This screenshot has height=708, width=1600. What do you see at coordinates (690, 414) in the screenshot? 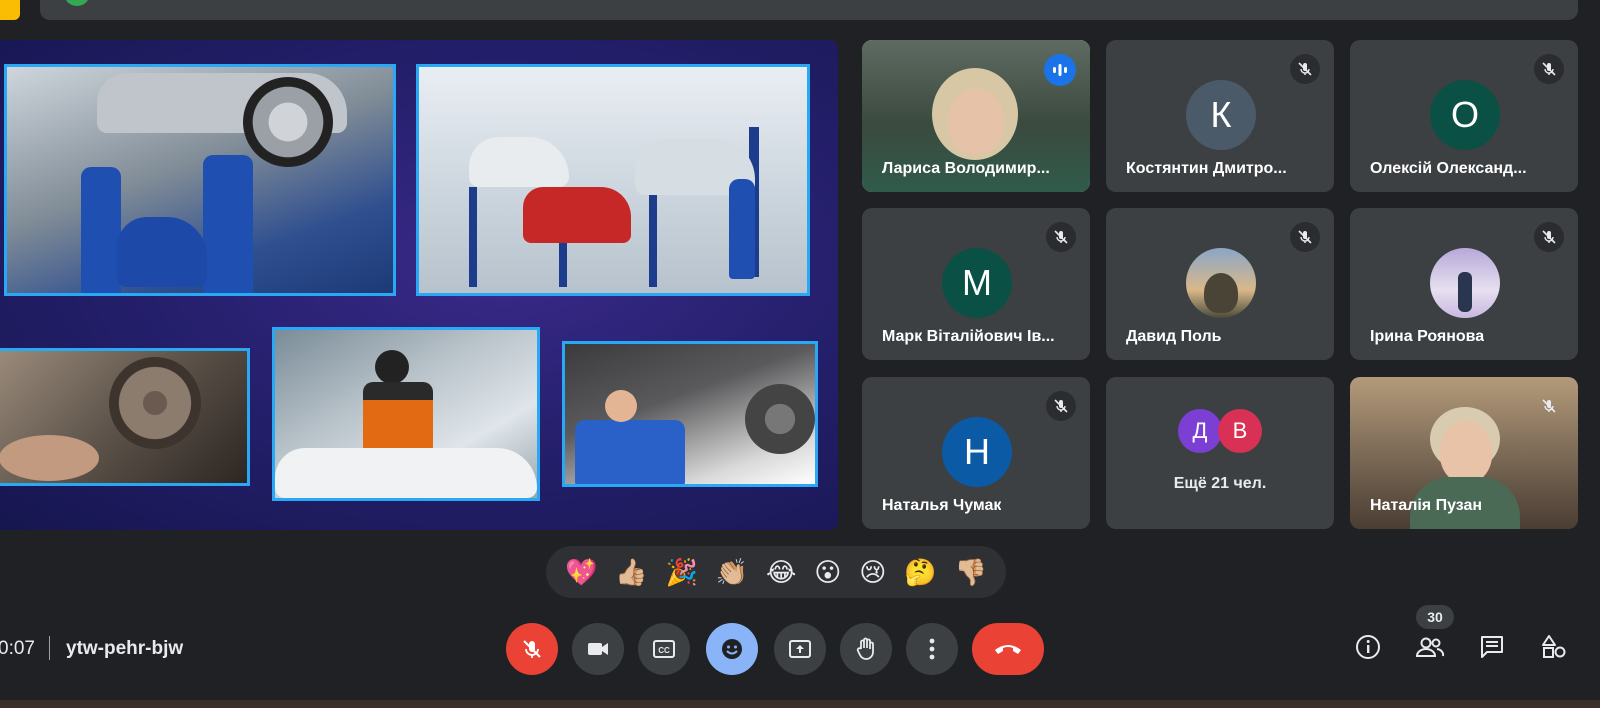
I see `suspension-repair-image` at bounding box center [690, 414].